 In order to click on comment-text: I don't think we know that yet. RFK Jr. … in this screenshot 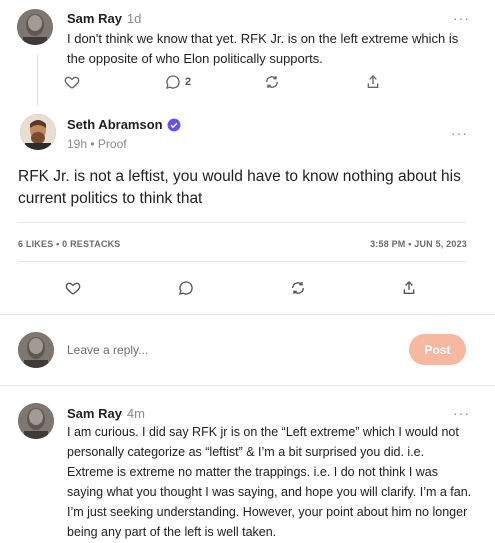, I will do `click(263, 48)`.